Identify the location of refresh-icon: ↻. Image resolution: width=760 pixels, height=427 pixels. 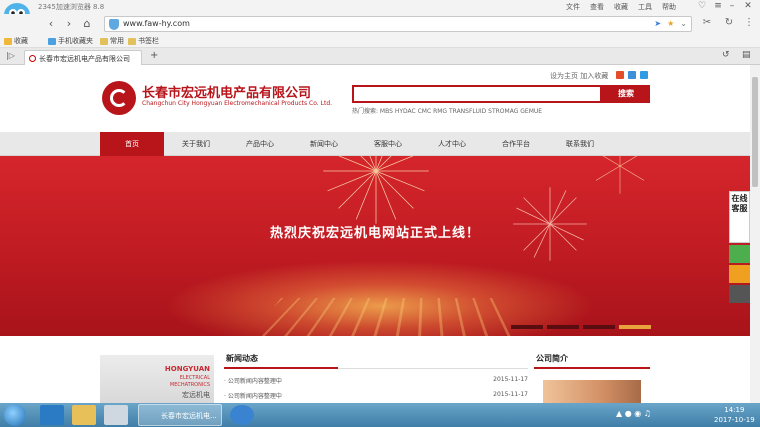
(729, 23).